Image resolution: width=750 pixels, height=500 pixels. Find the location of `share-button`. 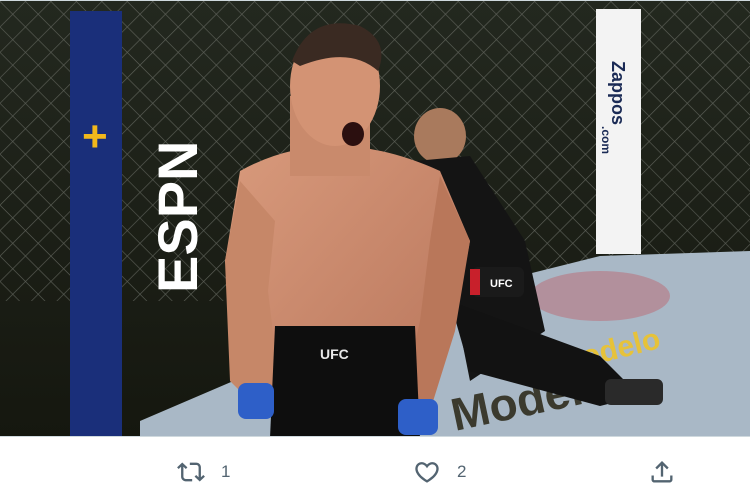

share-button is located at coordinates (662, 472).